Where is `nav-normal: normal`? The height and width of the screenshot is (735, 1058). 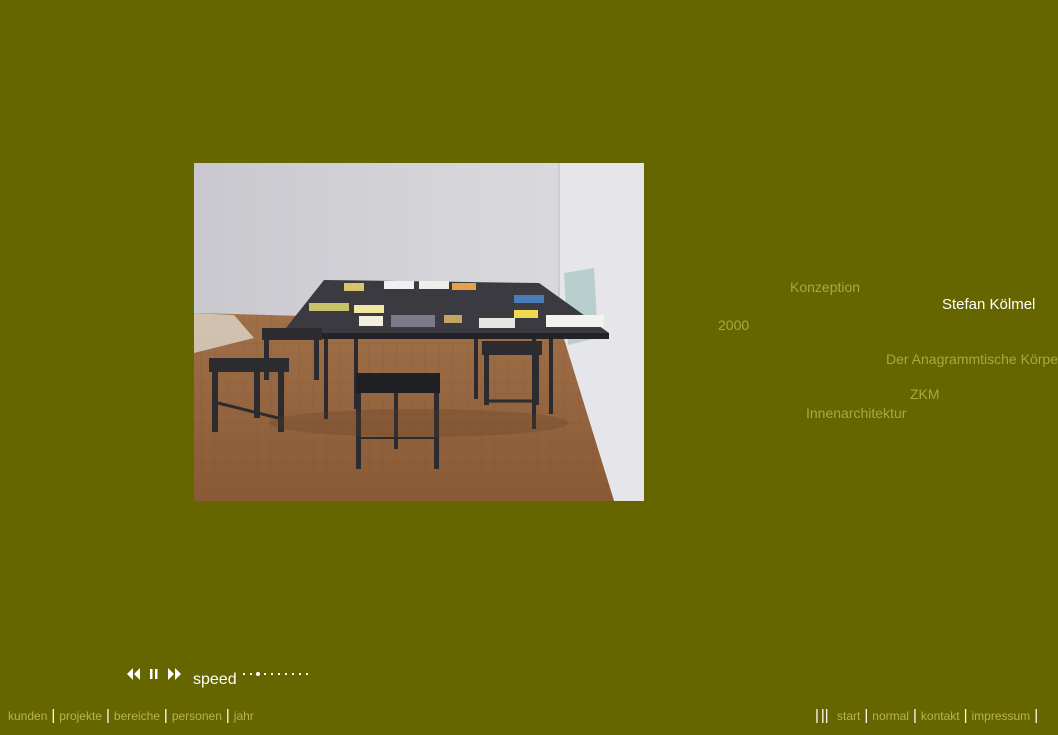 nav-normal: normal is located at coordinates (890, 716).